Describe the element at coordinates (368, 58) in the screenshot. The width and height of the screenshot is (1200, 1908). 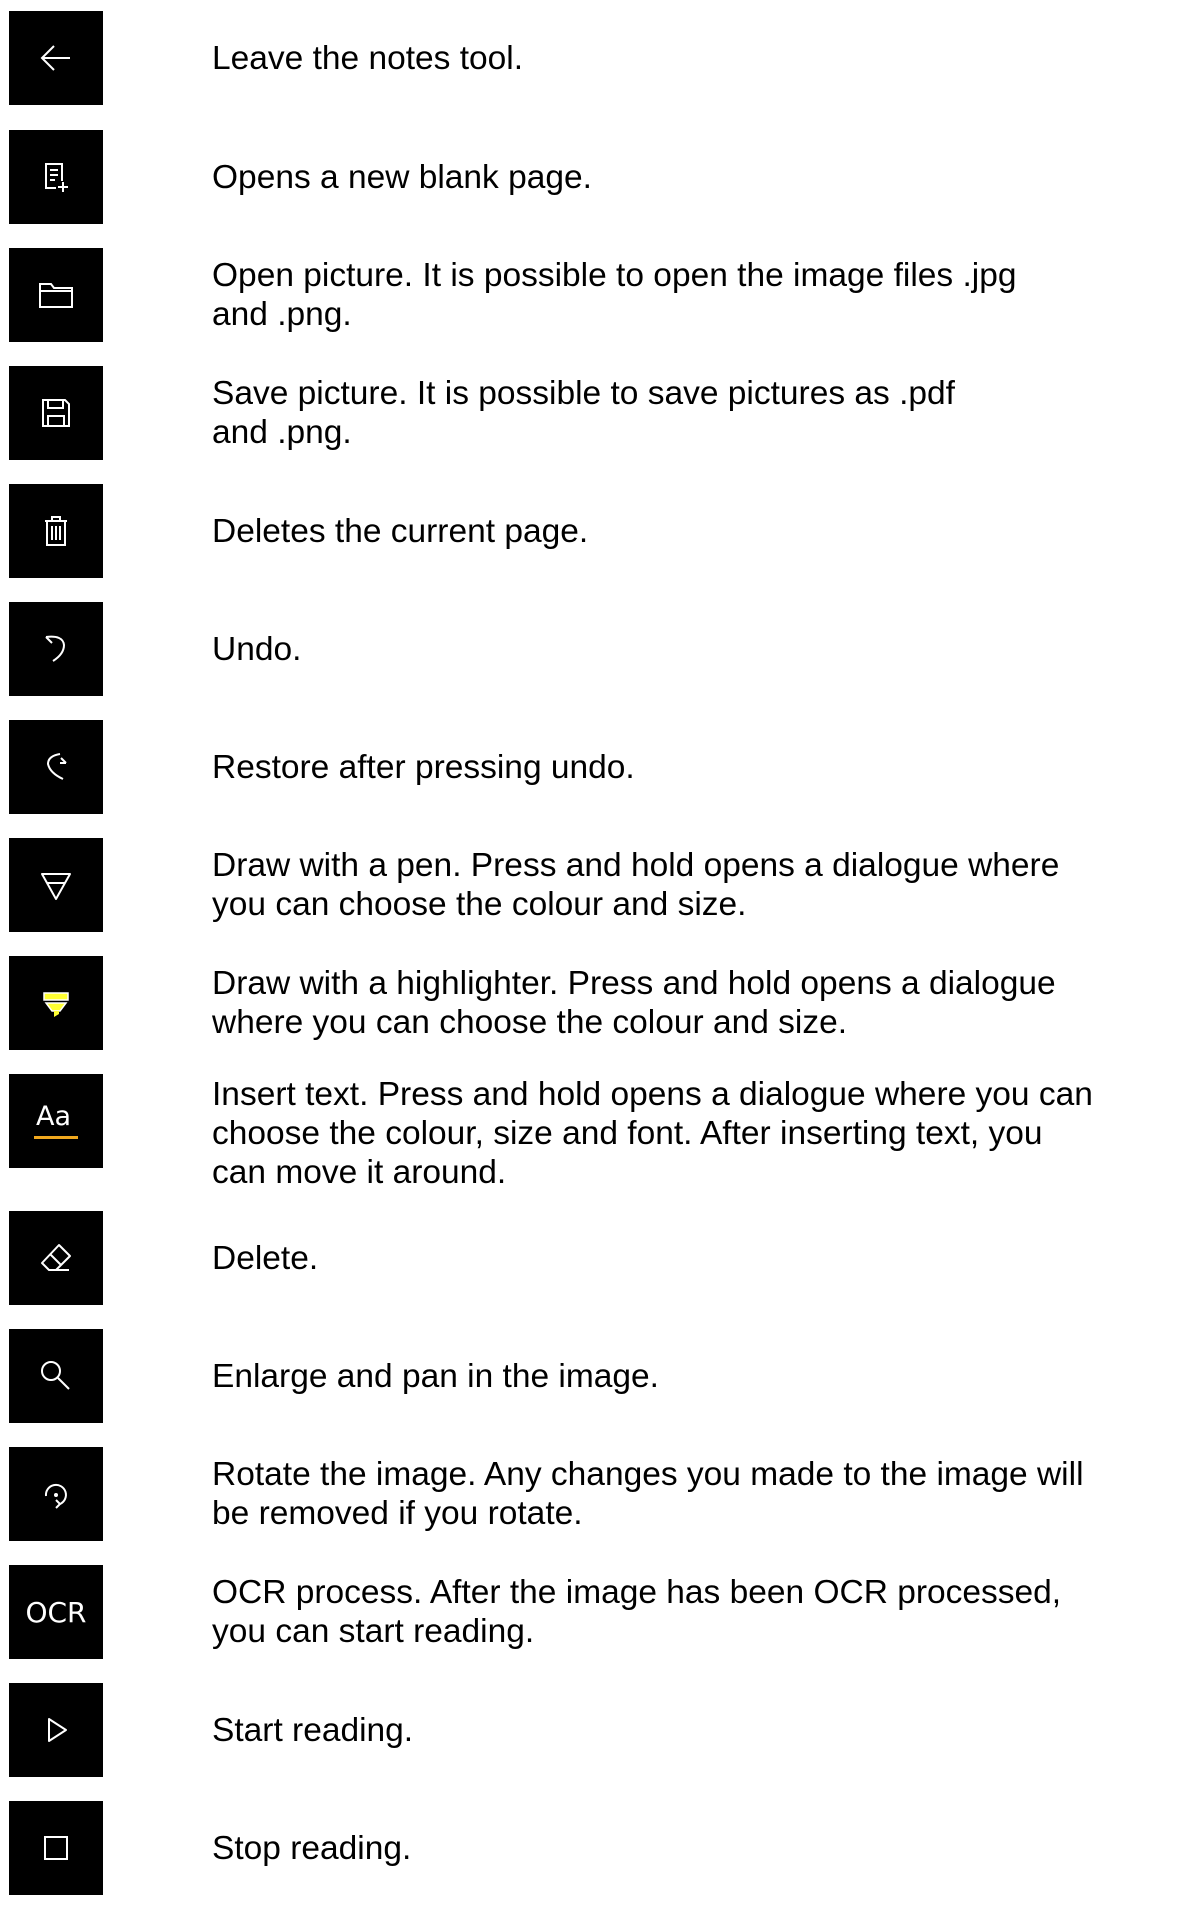
I see `legend-description: Leave the notes tool.` at that location.